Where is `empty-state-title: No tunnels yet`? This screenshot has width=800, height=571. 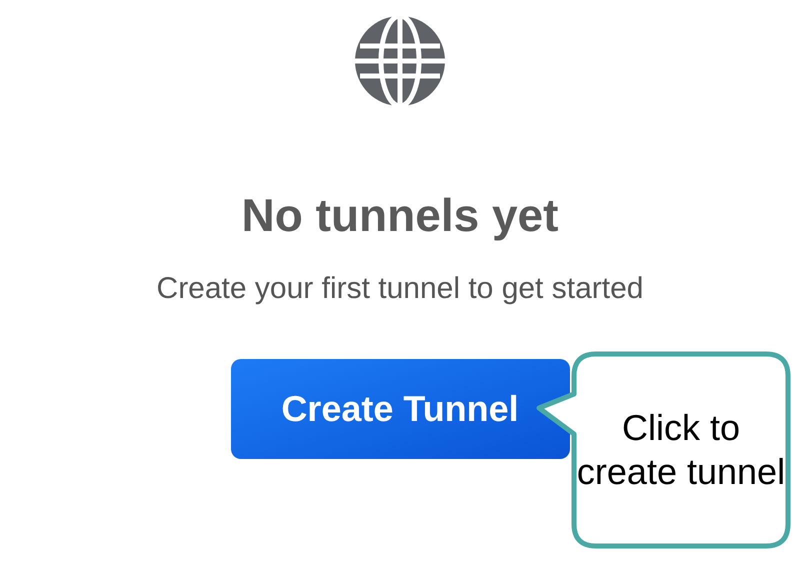 empty-state-title: No tunnels yet is located at coordinates (400, 215).